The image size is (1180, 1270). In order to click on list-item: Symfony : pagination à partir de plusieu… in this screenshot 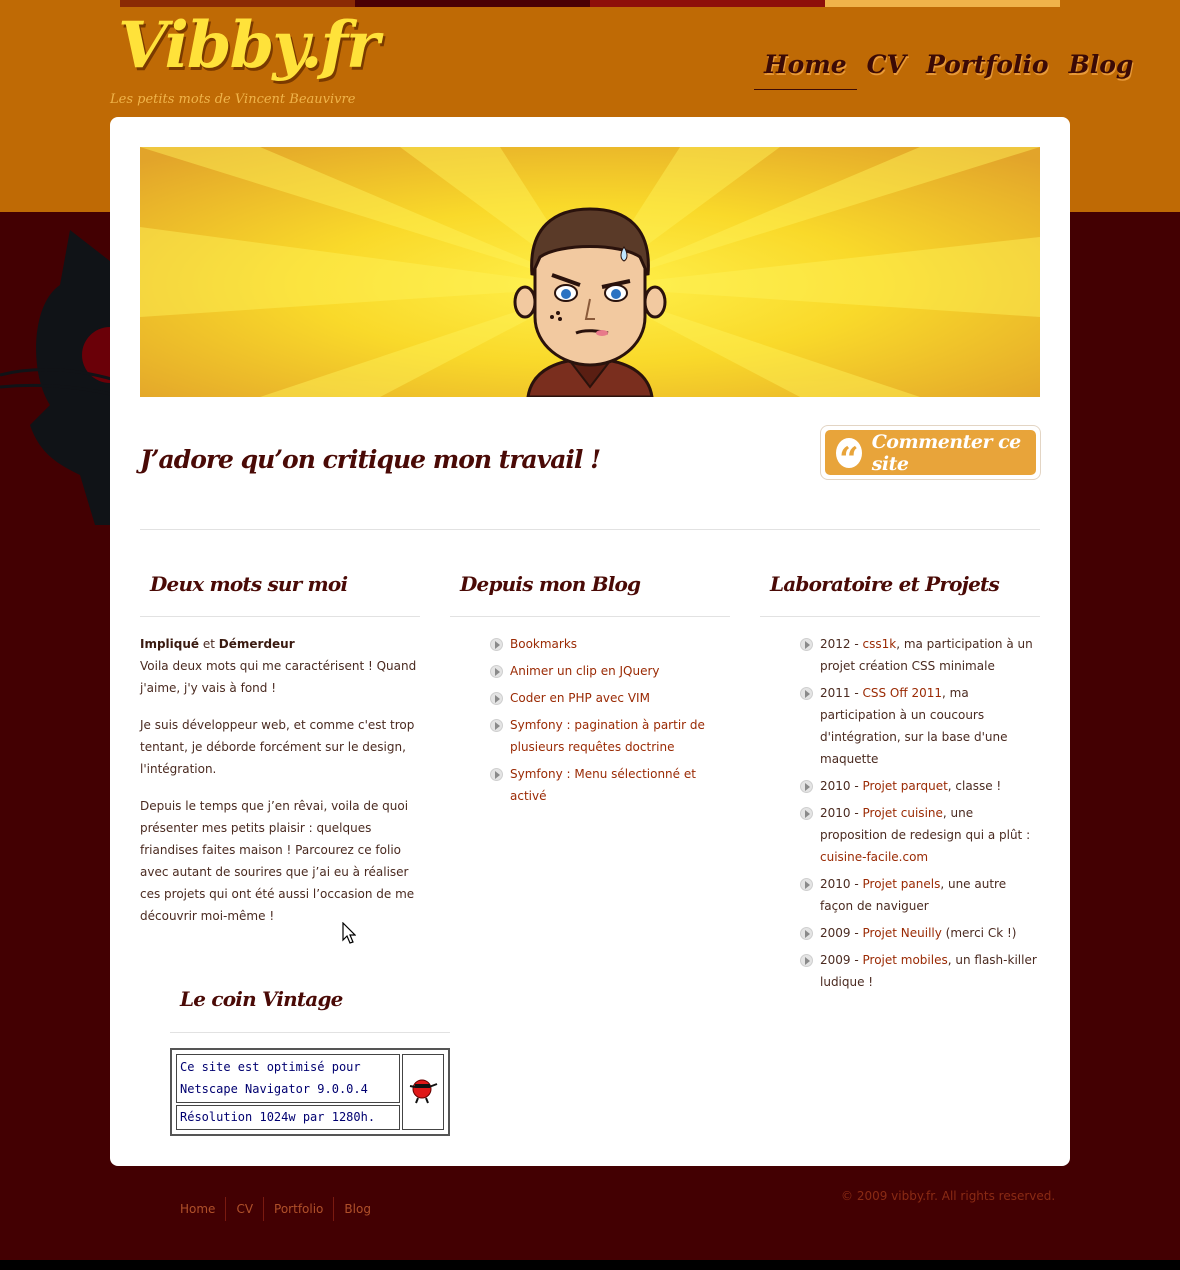, I will do `click(610, 736)`.